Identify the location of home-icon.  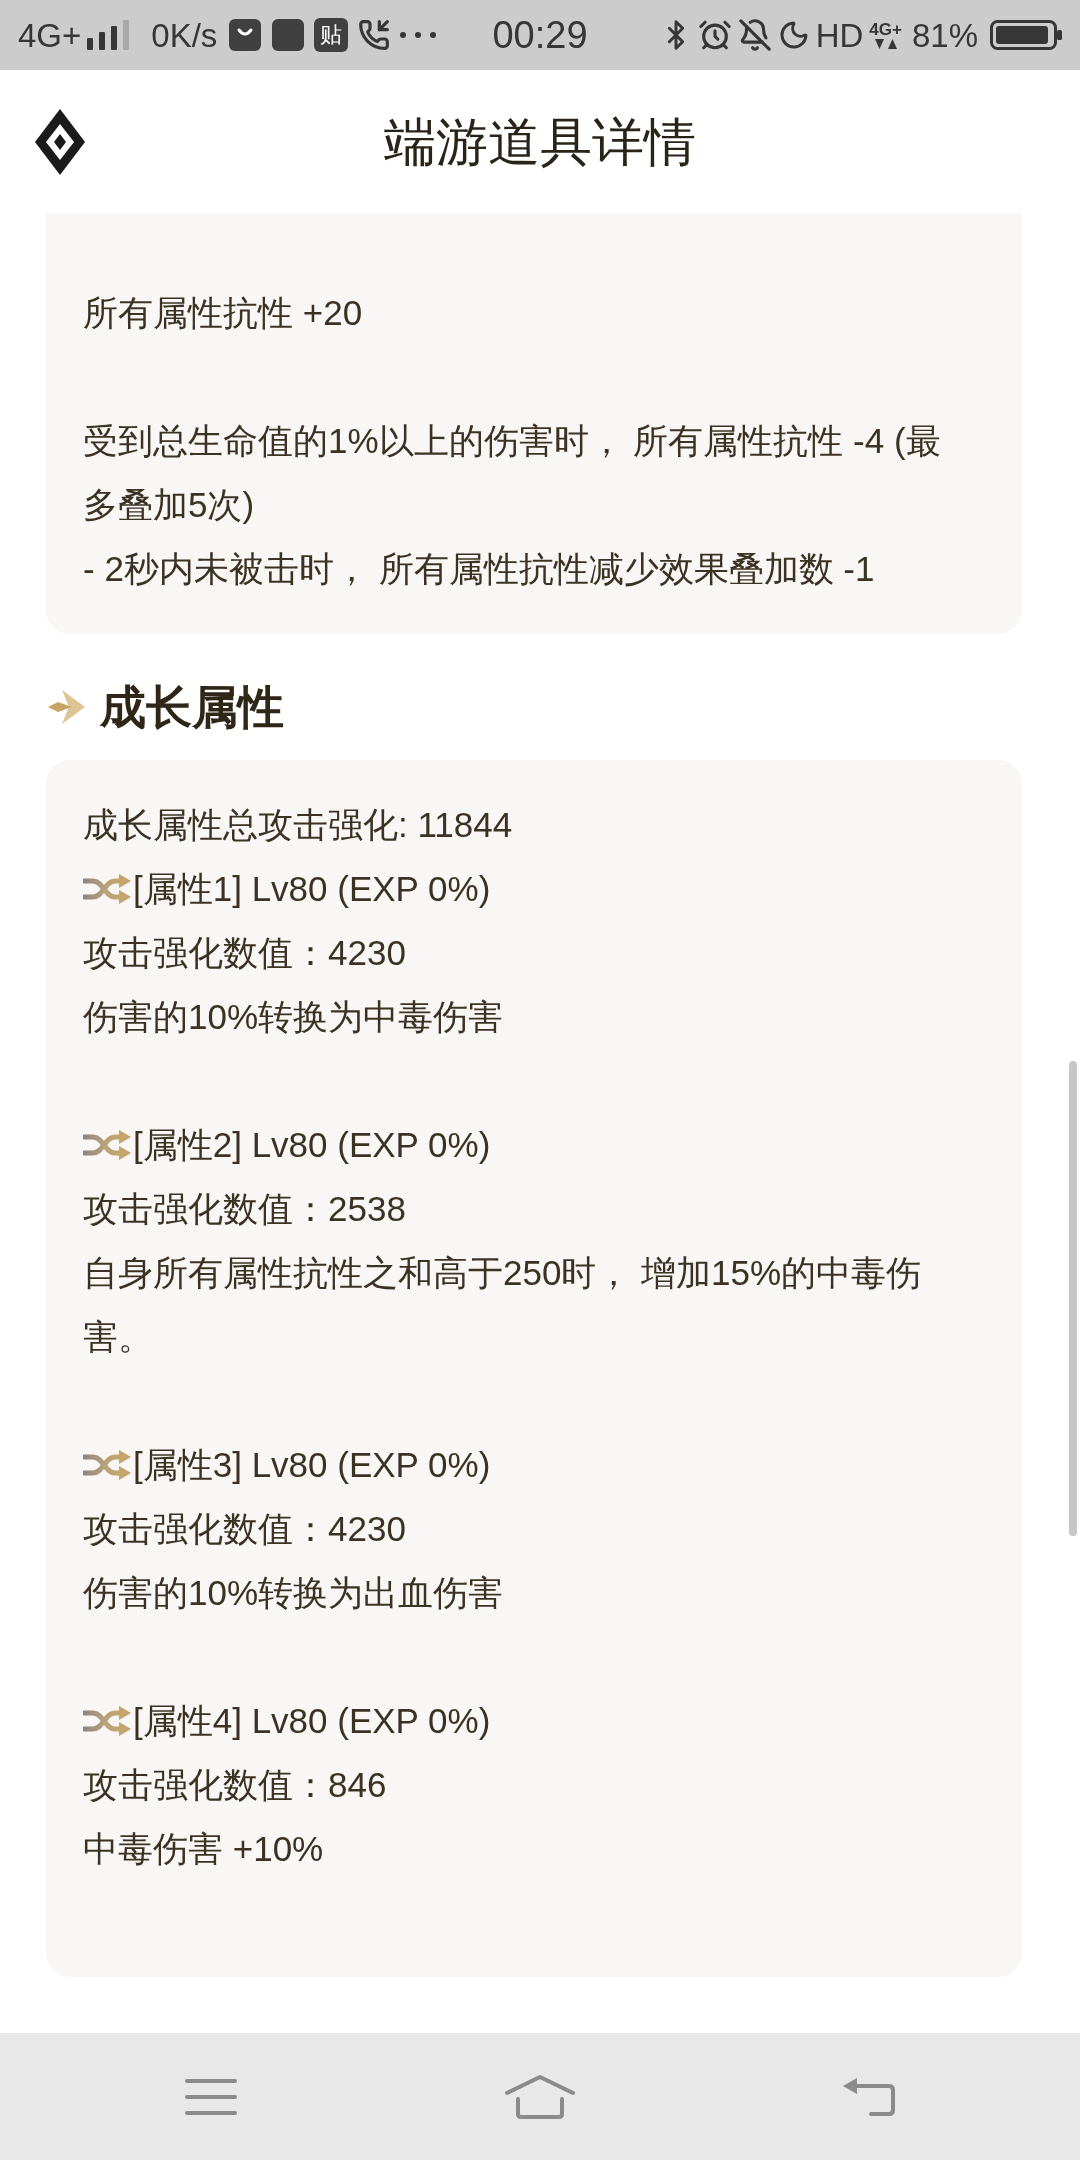
(540, 2096).